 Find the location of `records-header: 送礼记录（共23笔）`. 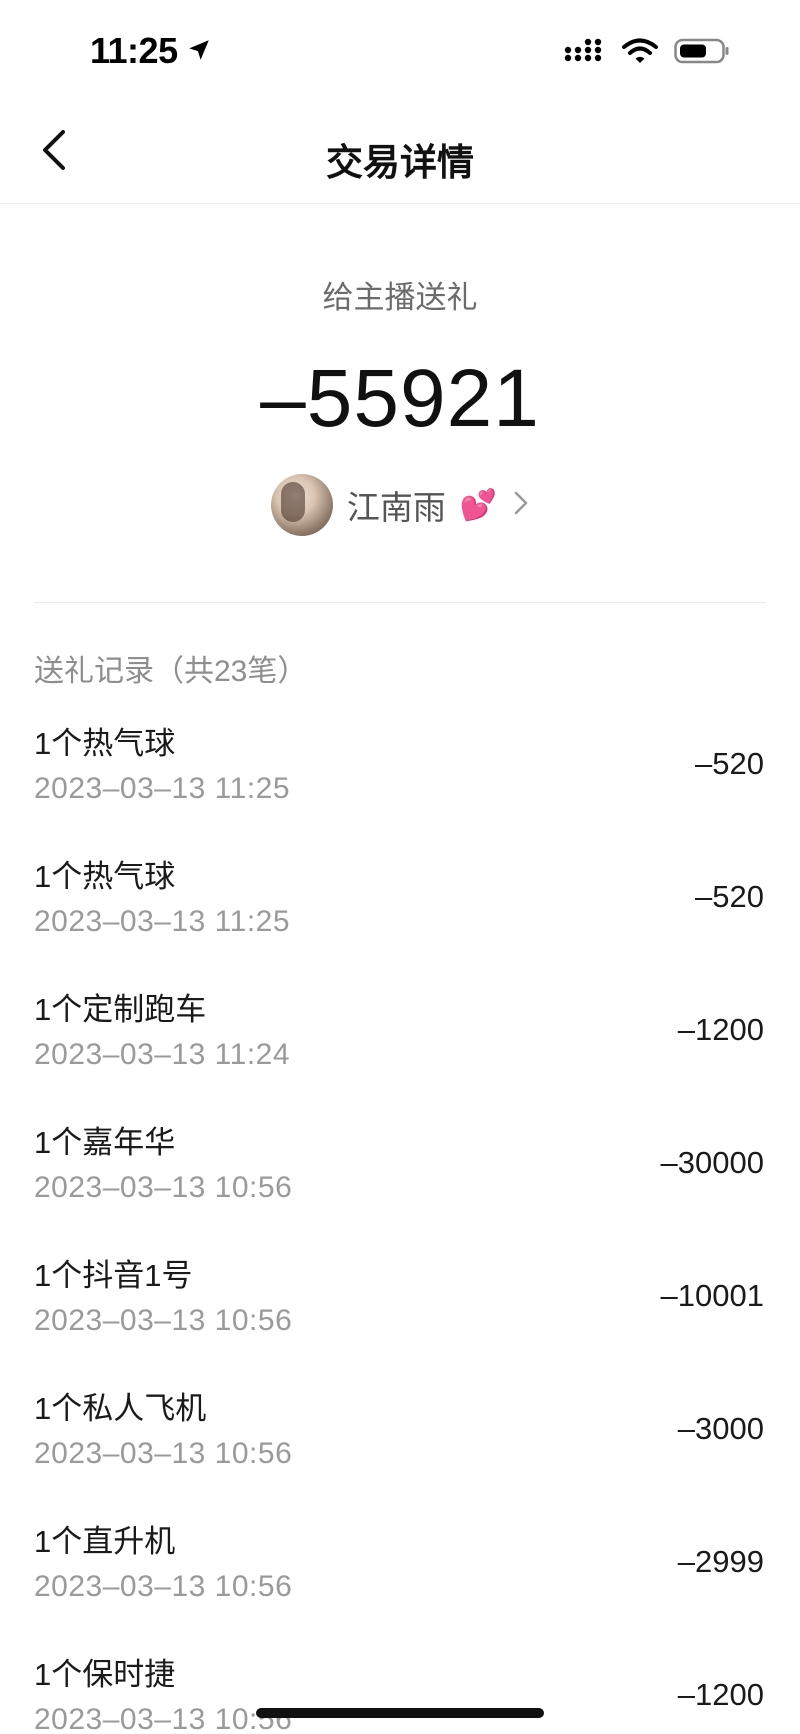

records-header: 送礼记录（共23笔） is located at coordinates (171, 671).